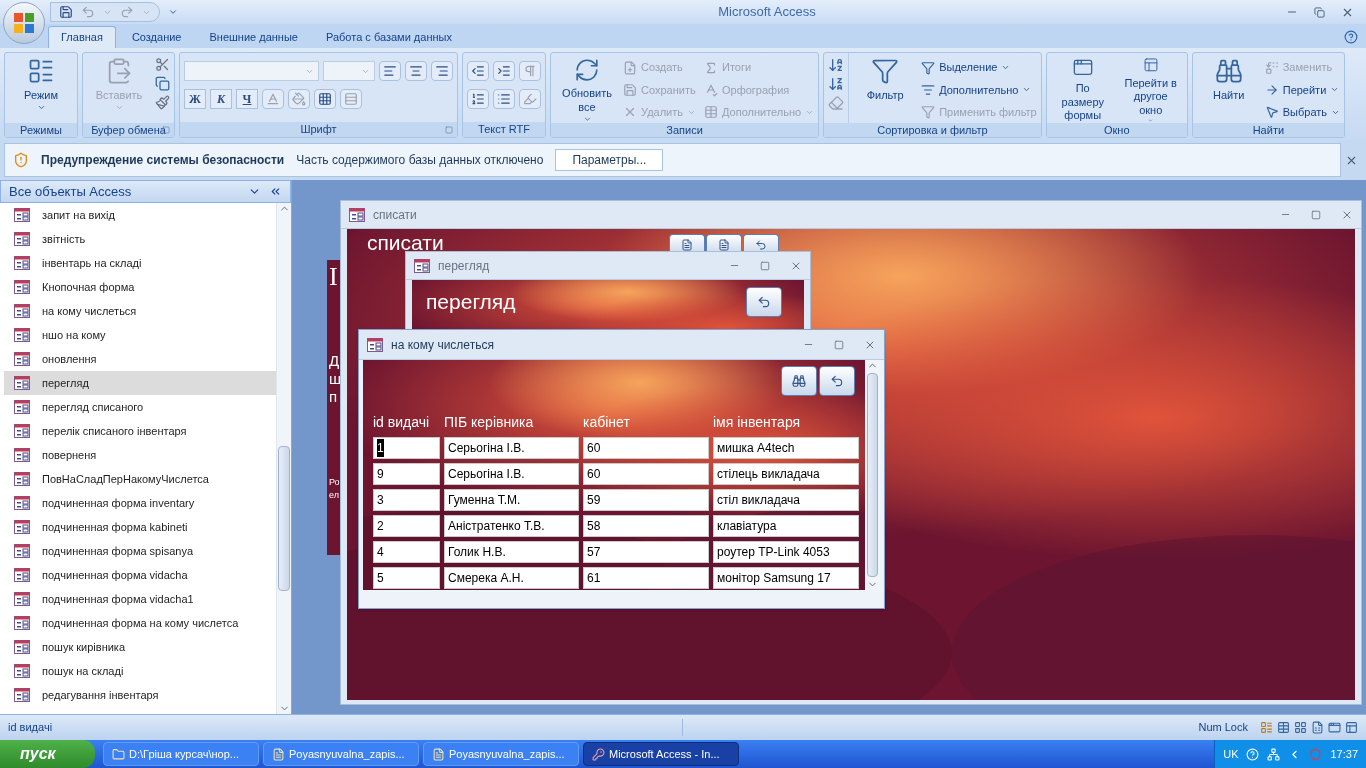  What do you see at coordinates (140, 431) in the screenshot?
I see `nav-item: перелік списаного інвентаря` at bounding box center [140, 431].